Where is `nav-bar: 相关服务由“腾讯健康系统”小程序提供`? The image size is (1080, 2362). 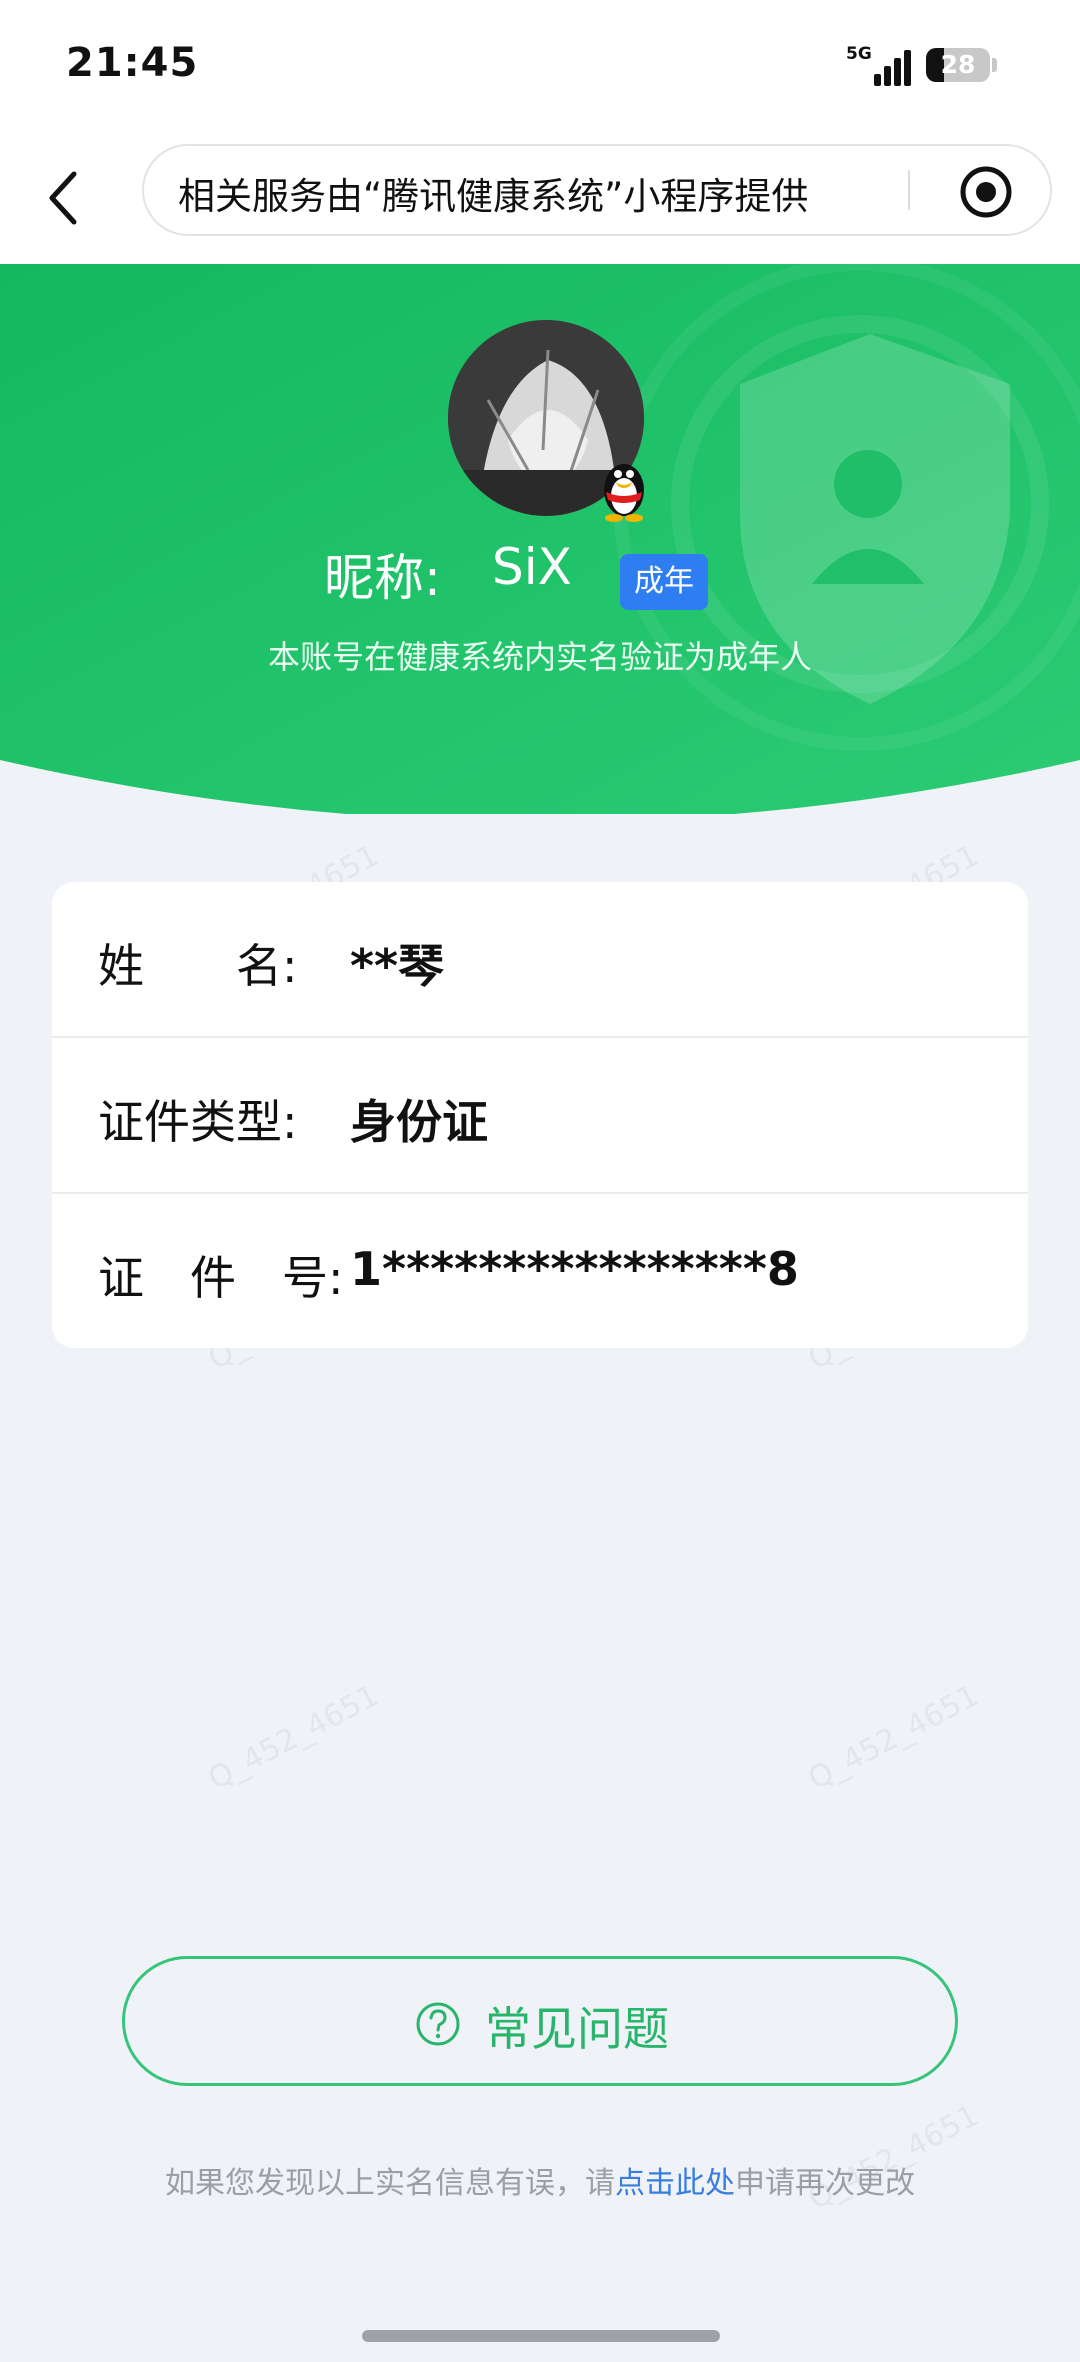
nav-bar: 相关服务由“腾讯健康系统”小程序提供 is located at coordinates (540, 202).